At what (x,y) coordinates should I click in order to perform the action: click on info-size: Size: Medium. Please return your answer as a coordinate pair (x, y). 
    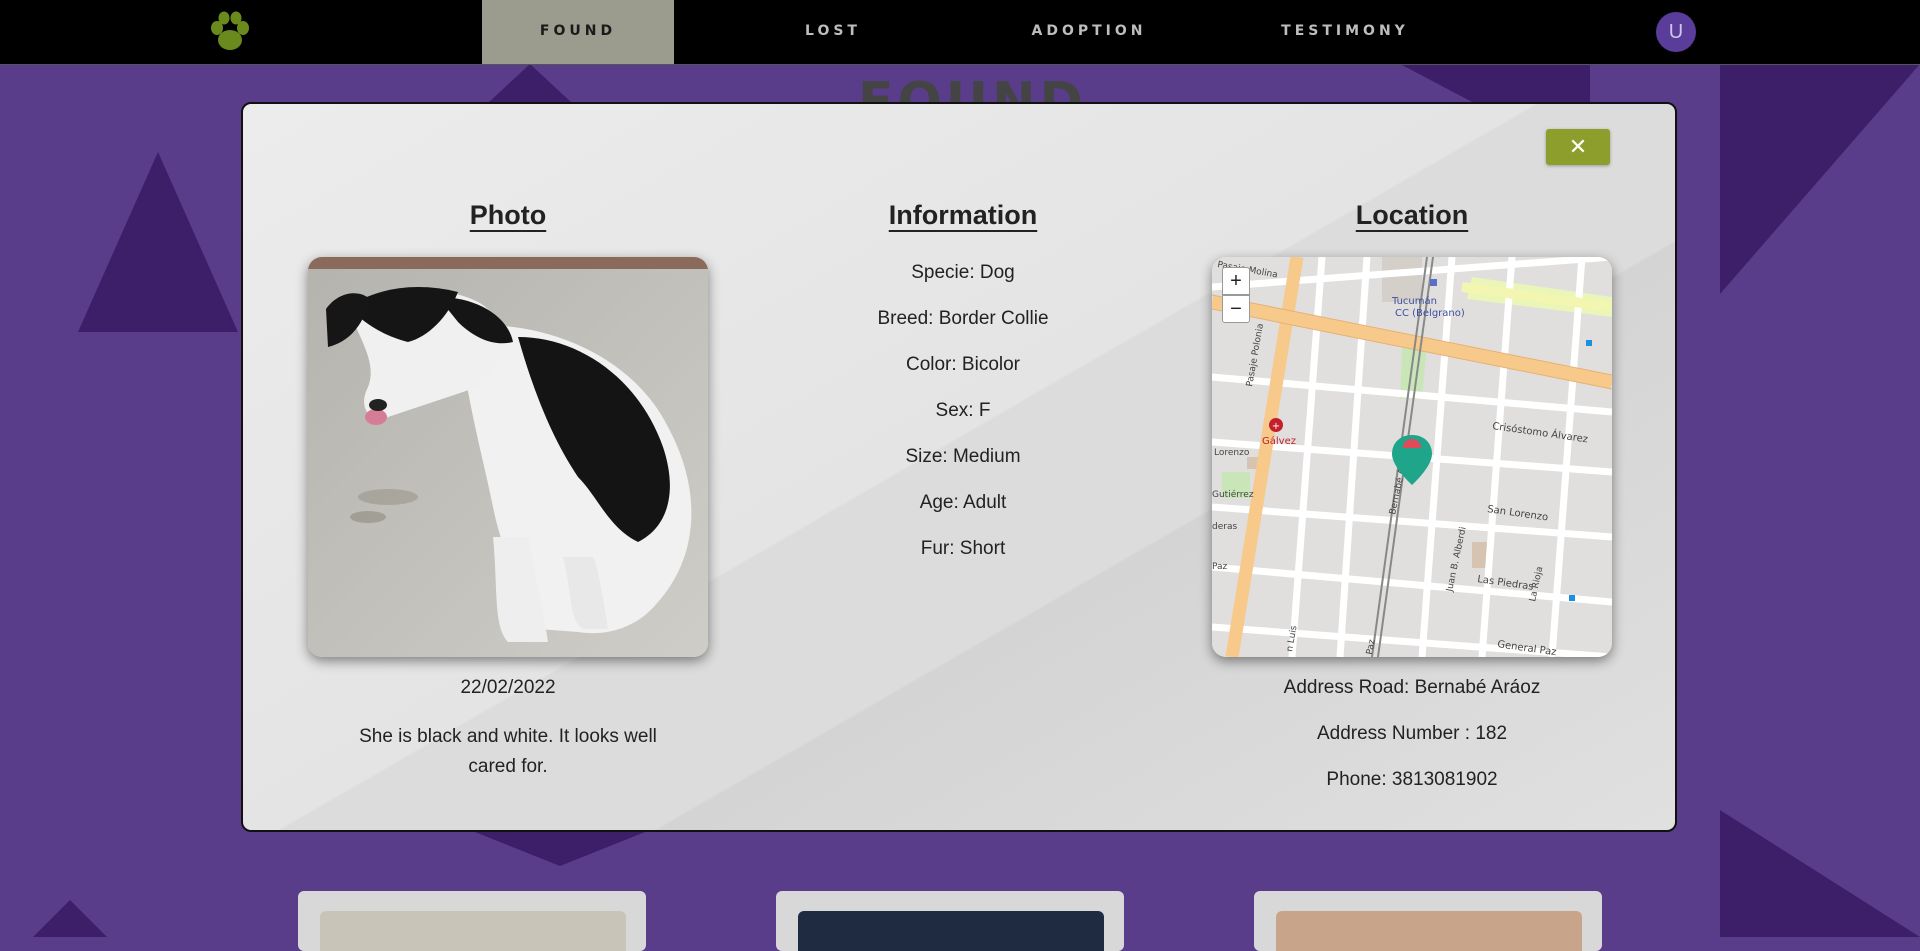
    Looking at the image, I should click on (963, 456).